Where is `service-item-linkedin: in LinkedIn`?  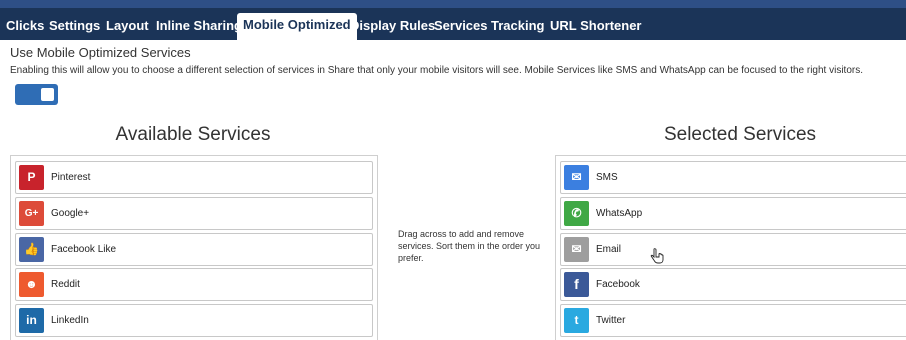 service-item-linkedin: in LinkedIn is located at coordinates (194, 320).